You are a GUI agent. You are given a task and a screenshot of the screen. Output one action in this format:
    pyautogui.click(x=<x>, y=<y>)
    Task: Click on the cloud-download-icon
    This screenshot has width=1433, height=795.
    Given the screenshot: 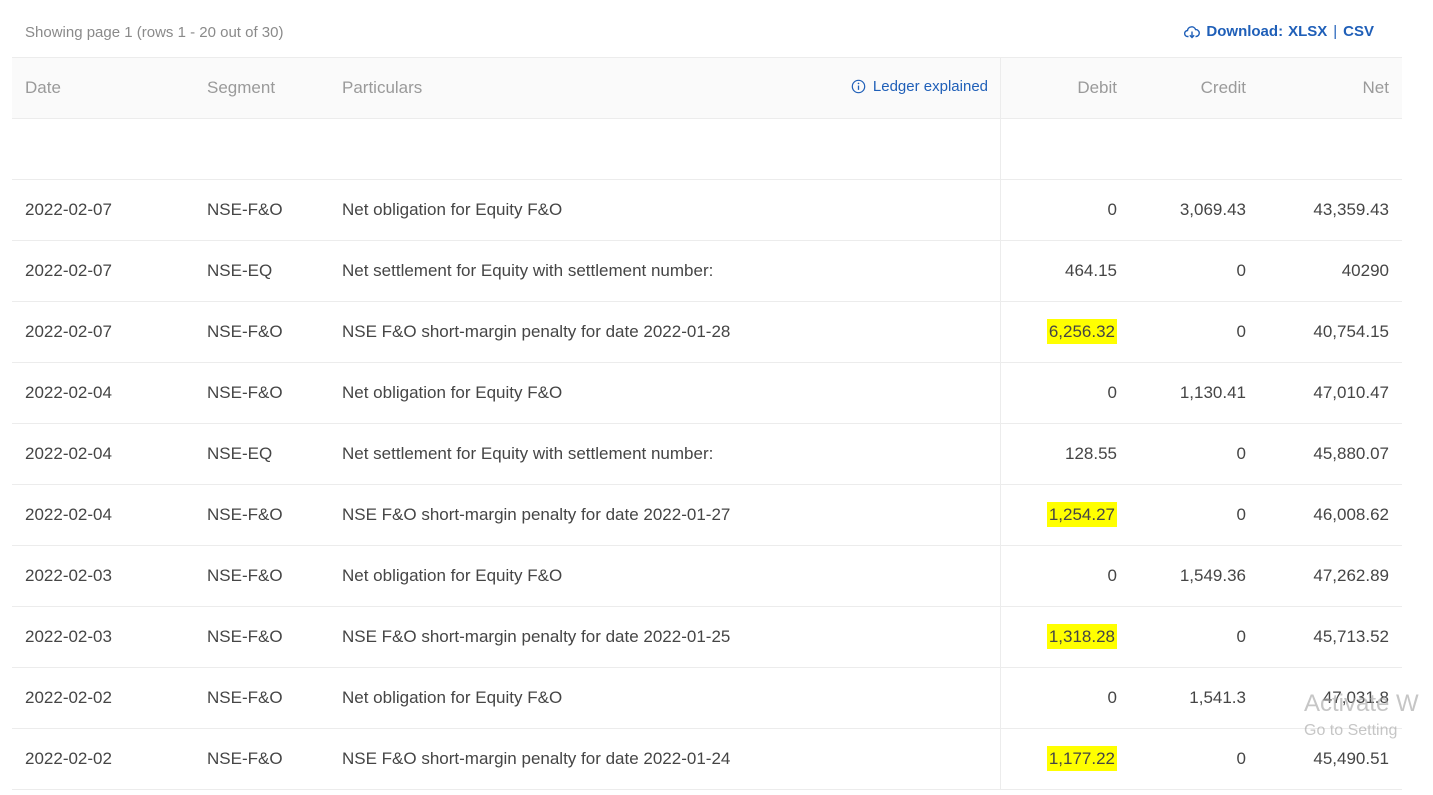 What is the action you would take?
    pyautogui.click(x=1192, y=31)
    